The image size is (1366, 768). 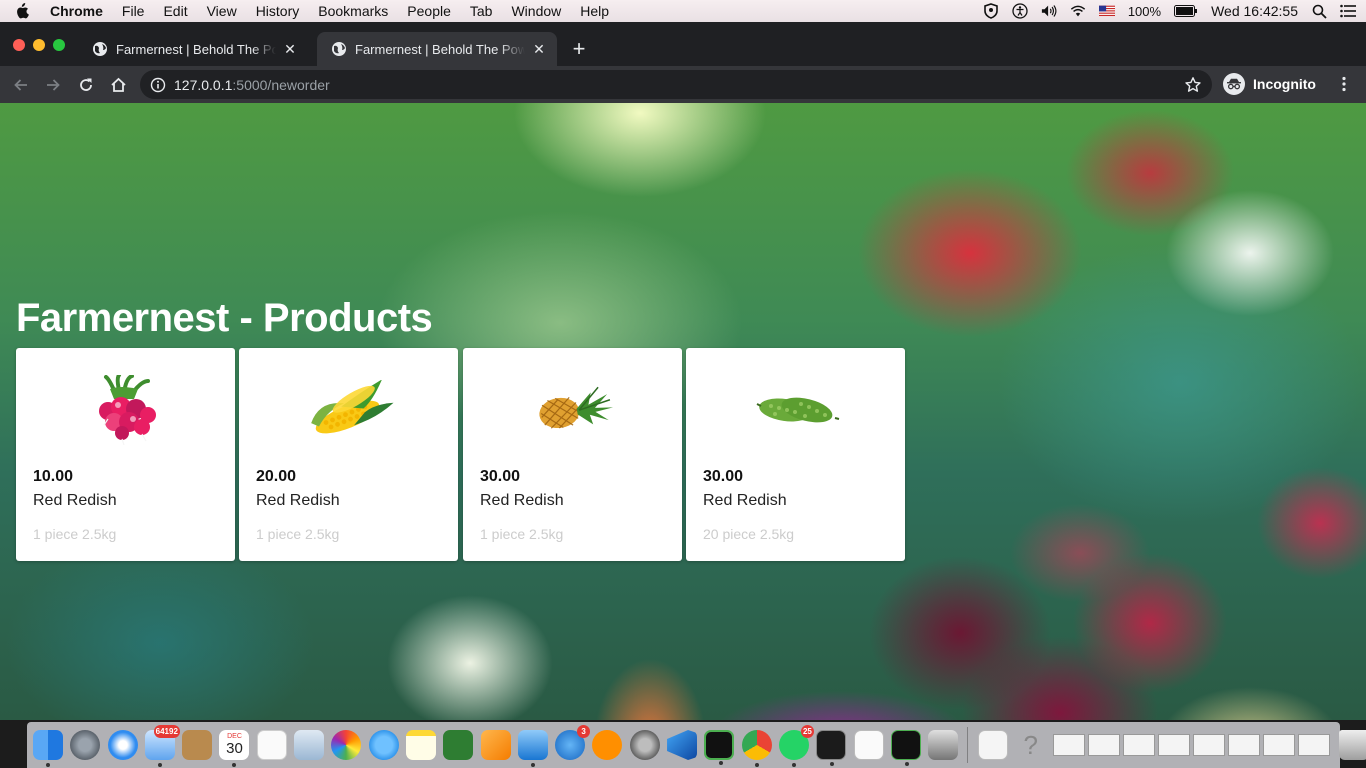 What do you see at coordinates (348, 410) in the screenshot?
I see `corn-image` at bounding box center [348, 410].